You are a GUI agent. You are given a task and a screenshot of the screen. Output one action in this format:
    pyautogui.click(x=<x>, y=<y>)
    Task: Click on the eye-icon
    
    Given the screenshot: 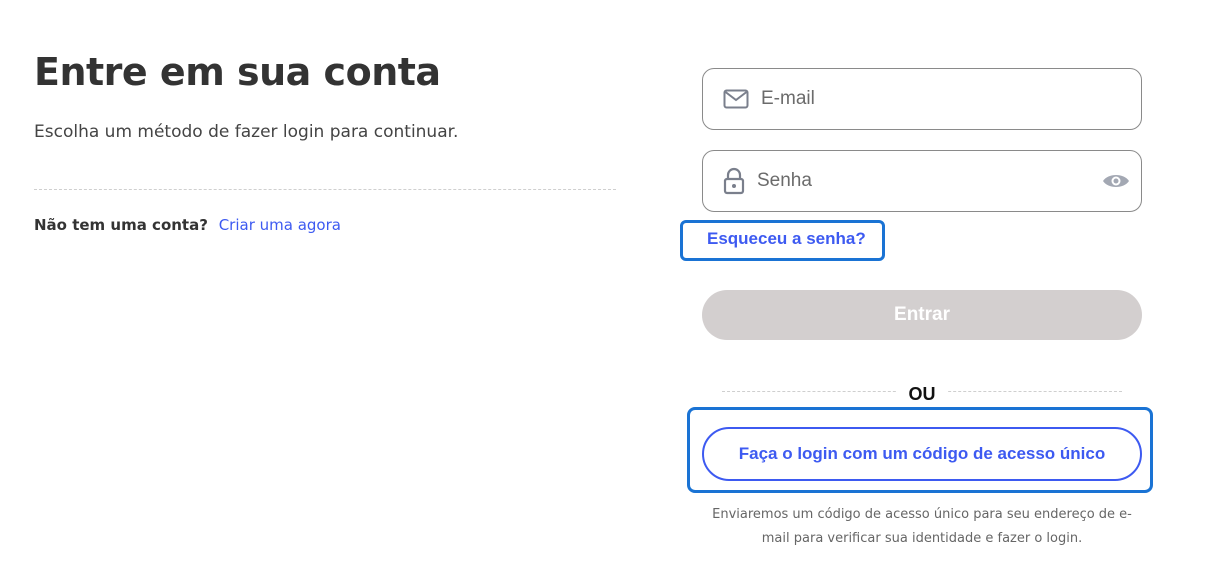 What is the action you would take?
    pyautogui.click(x=1116, y=181)
    